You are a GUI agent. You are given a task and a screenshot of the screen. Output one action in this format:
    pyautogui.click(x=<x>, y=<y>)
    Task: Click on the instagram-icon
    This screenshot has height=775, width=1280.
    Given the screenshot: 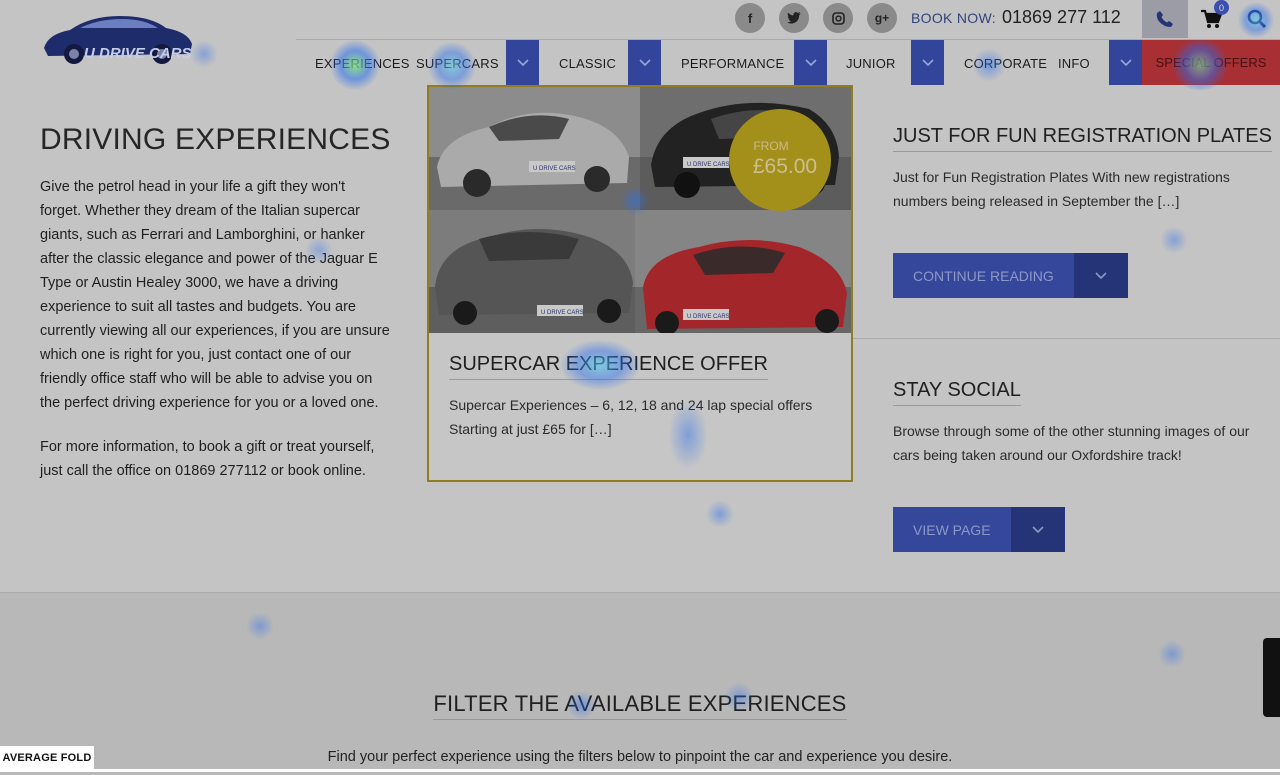 What is the action you would take?
    pyautogui.click(x=838, y=18)
    